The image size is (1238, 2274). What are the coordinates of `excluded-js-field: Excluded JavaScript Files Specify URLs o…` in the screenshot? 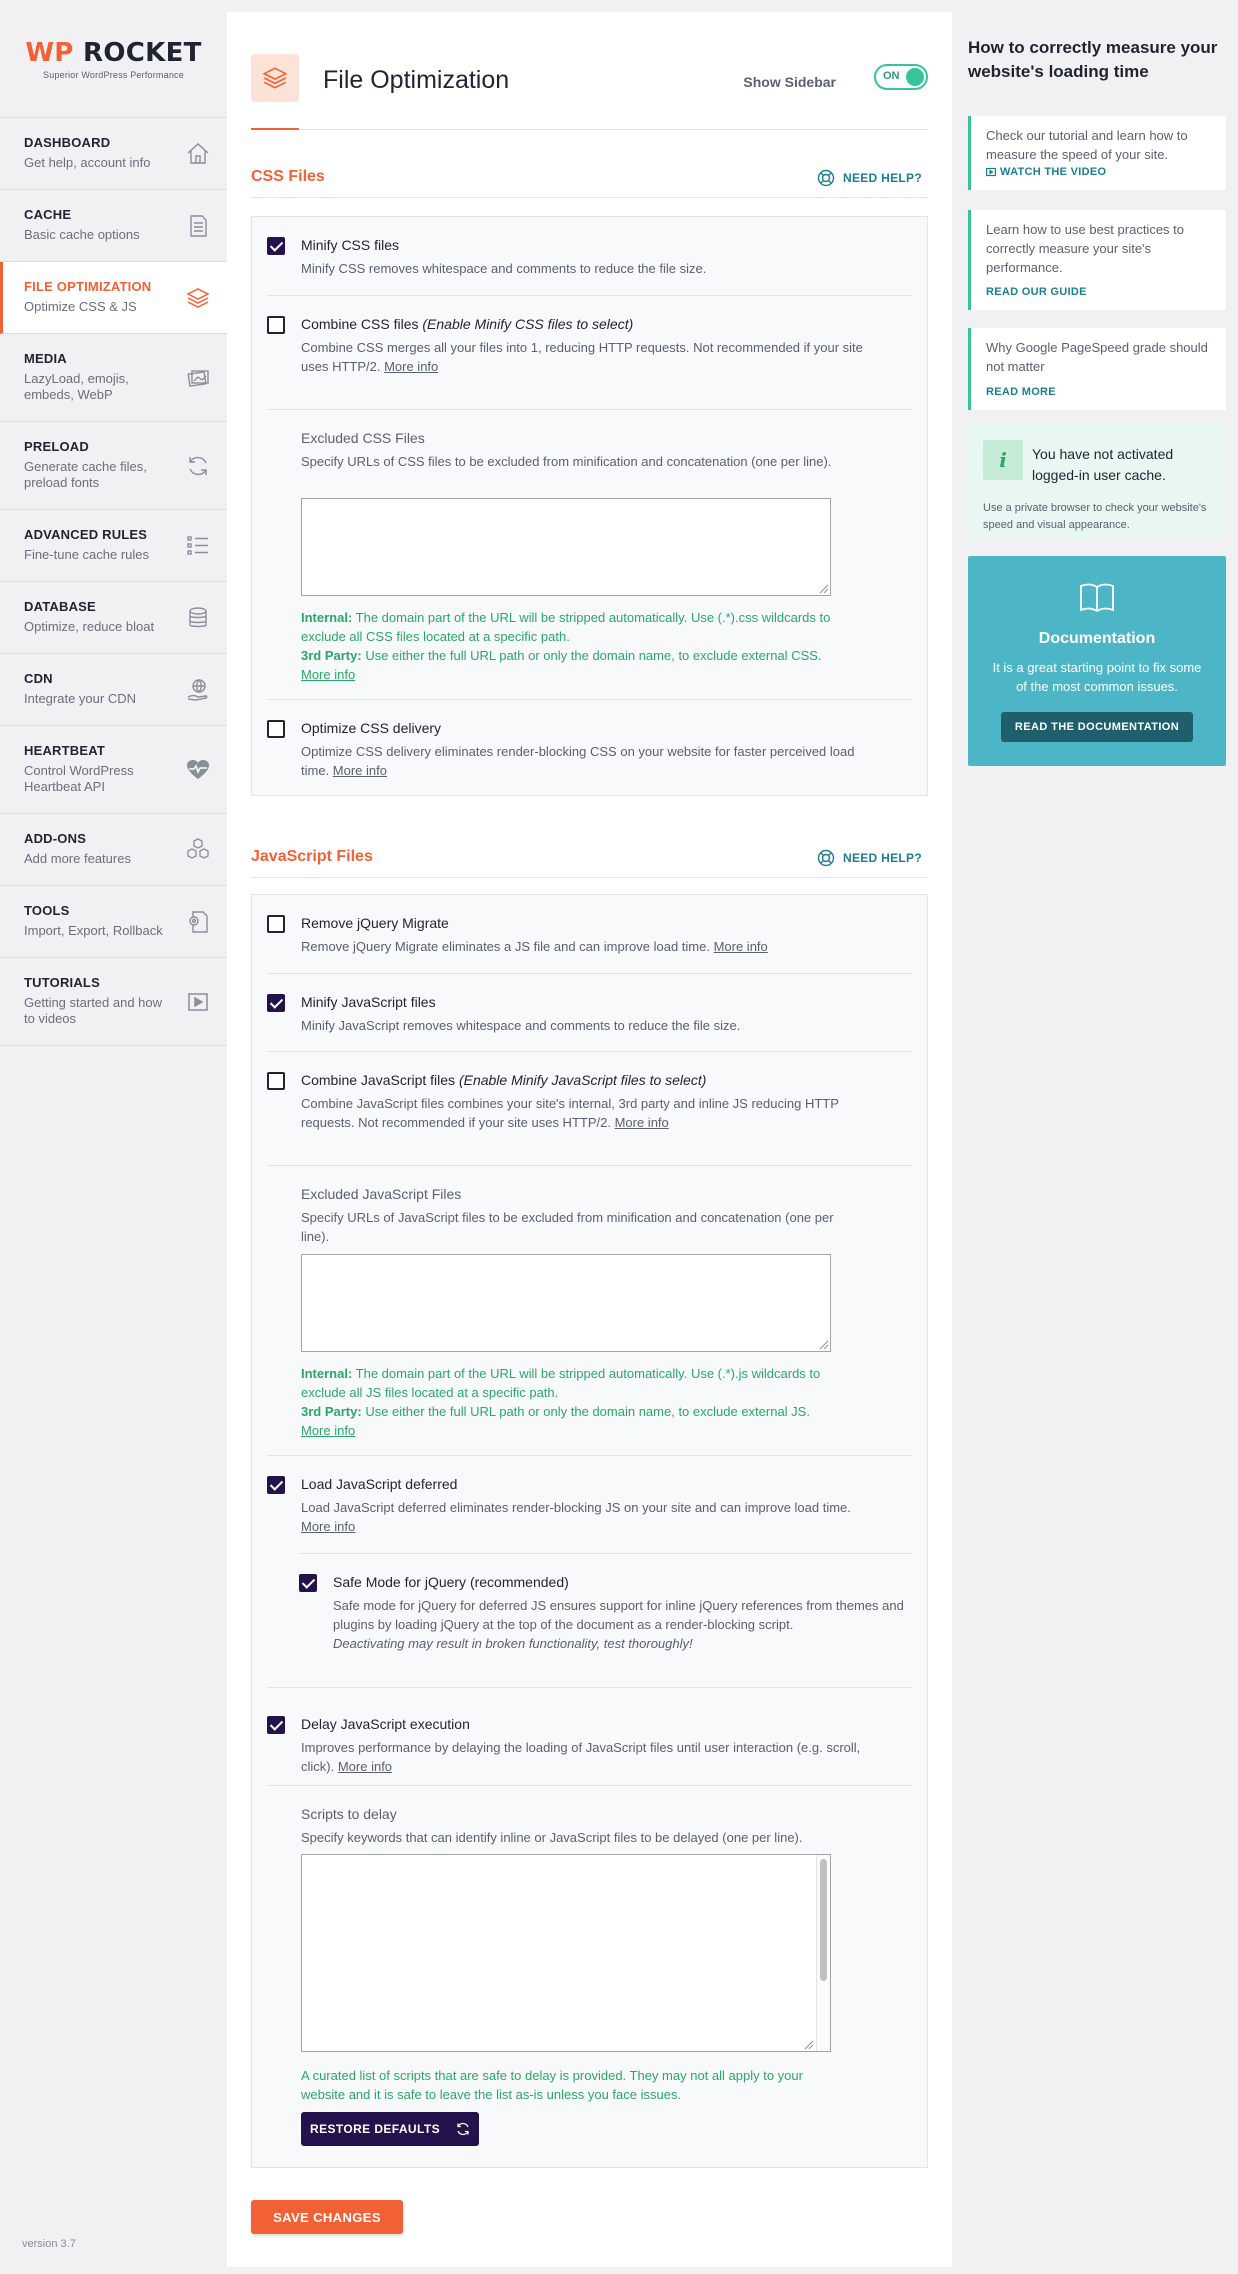 It's located at (589, 1310).